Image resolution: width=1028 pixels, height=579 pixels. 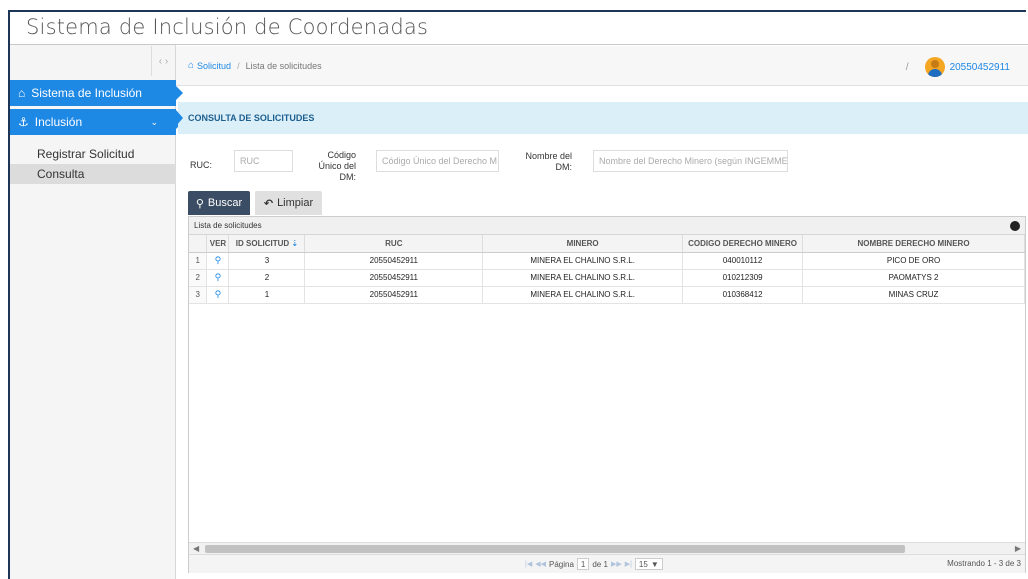 What do you see at coordinates (198, 244) in the screenshot?
I see `column-header` at bounding box center [198, 244].